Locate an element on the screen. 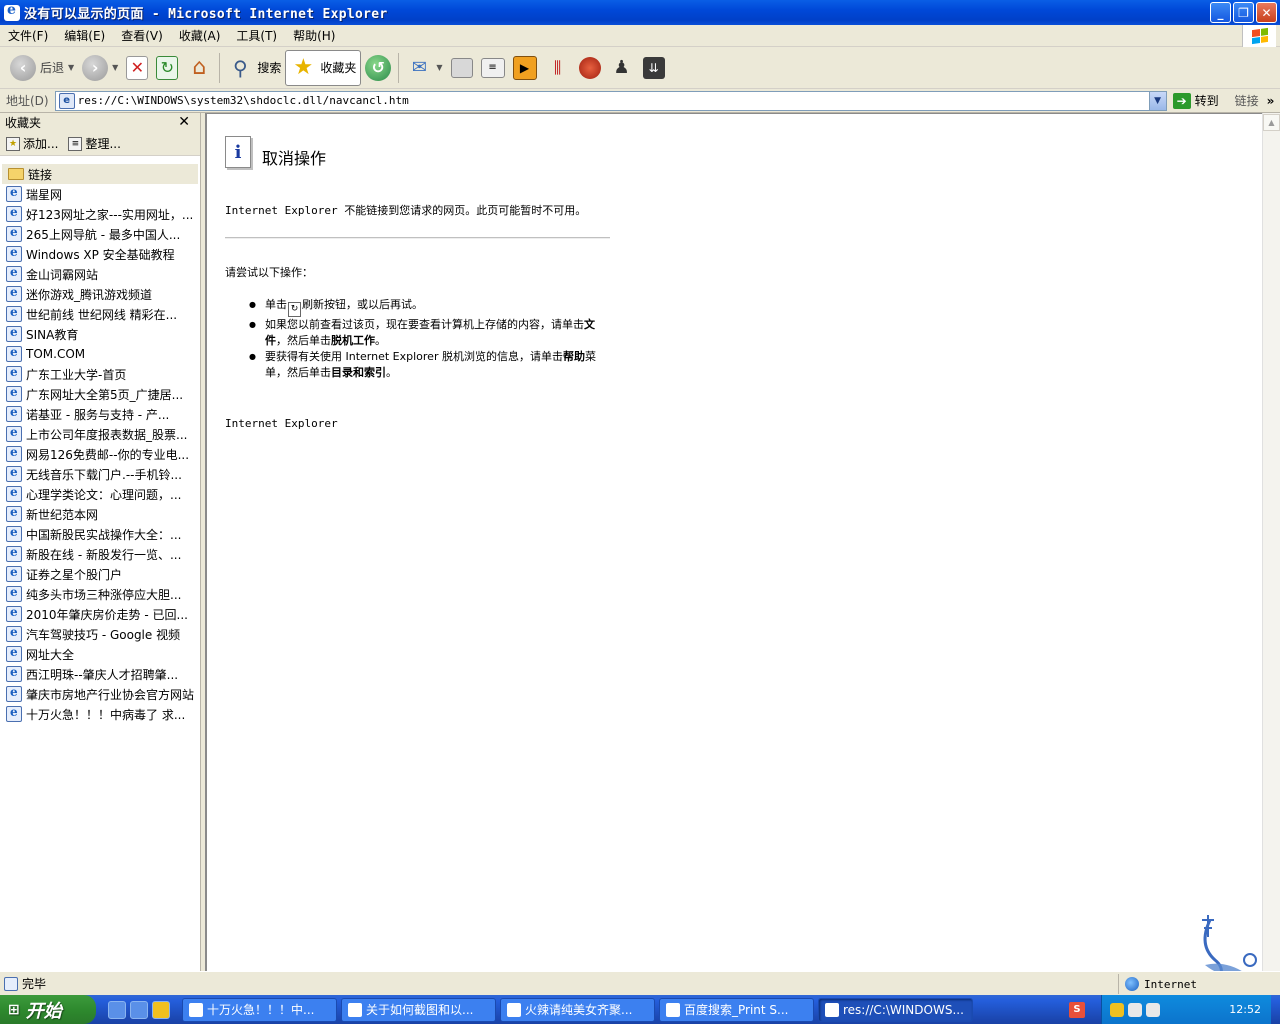 The height and width of the screenshot is (1024, 1280). ie-app-icon is located at coordinates (12, 11).